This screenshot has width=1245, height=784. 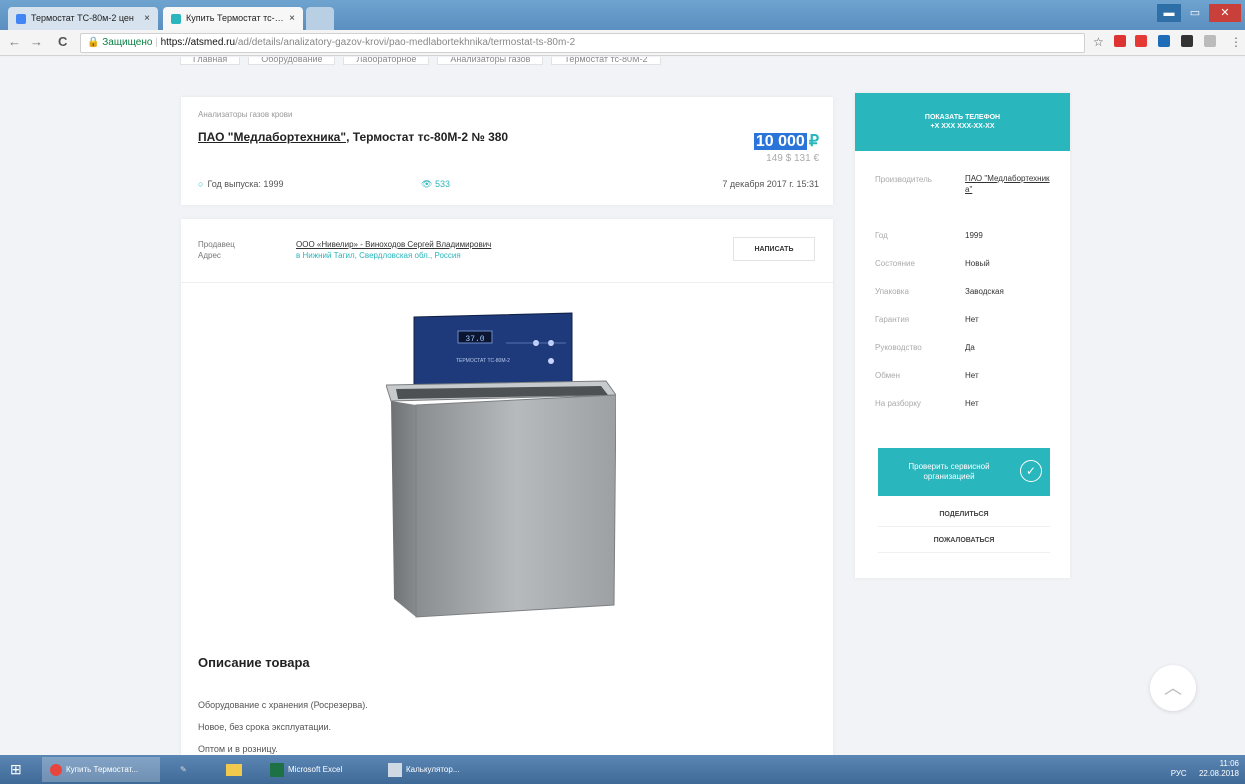 What do you see at coordinates (1169, 13) in the screenshot?
I see `minimize-button: ▬` at bounding box center [1169, 13].